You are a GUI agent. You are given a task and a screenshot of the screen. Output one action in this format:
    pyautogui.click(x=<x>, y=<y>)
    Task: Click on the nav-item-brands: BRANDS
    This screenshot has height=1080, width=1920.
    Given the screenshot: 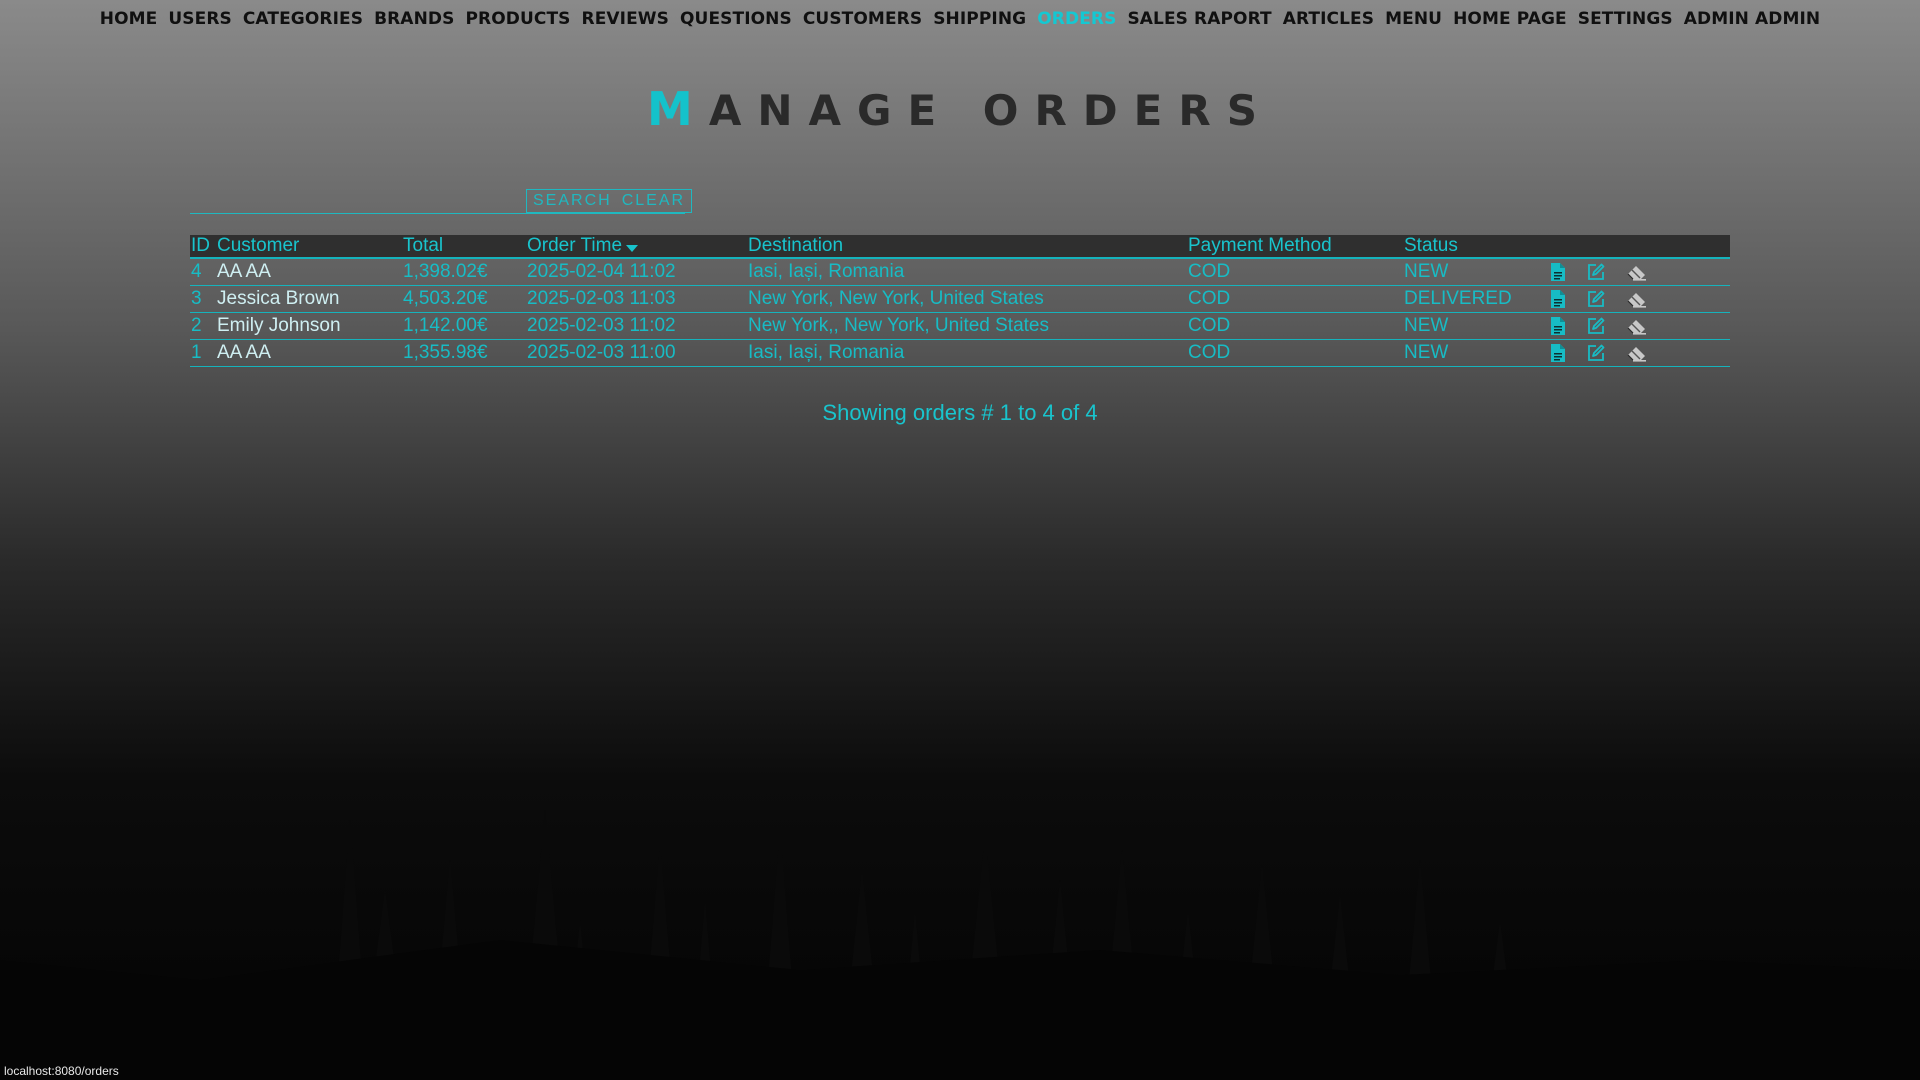 What is the action you would take?
    pyautogui.click(x=414, y=19)
    